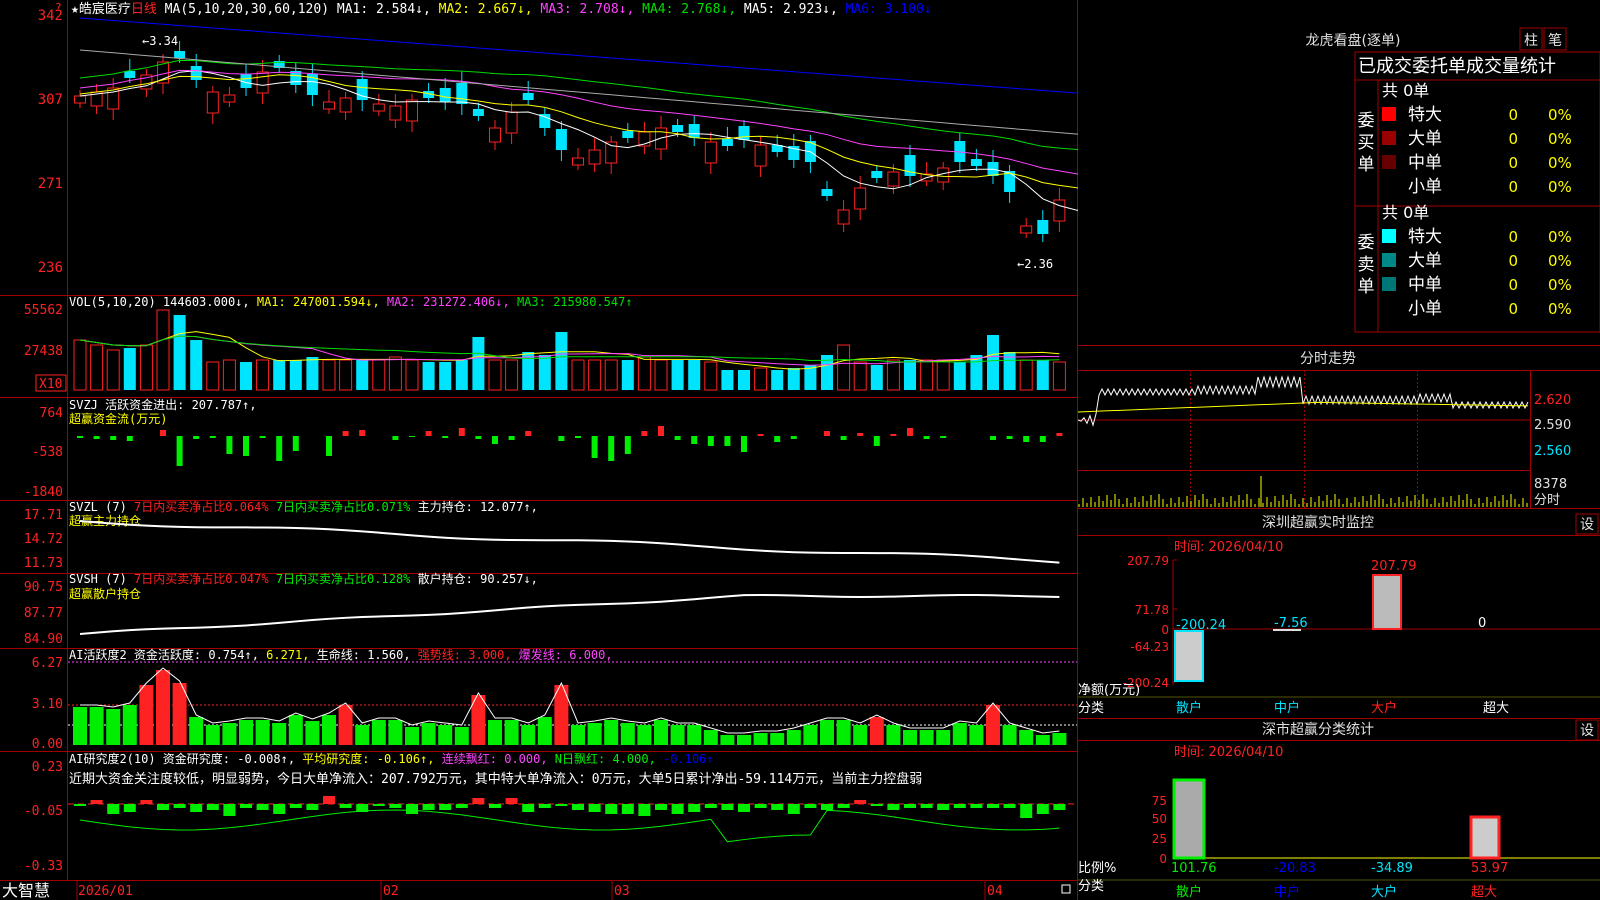 The image size is (1600, 900). I want to click on svzl-plot, so click(569, 542).